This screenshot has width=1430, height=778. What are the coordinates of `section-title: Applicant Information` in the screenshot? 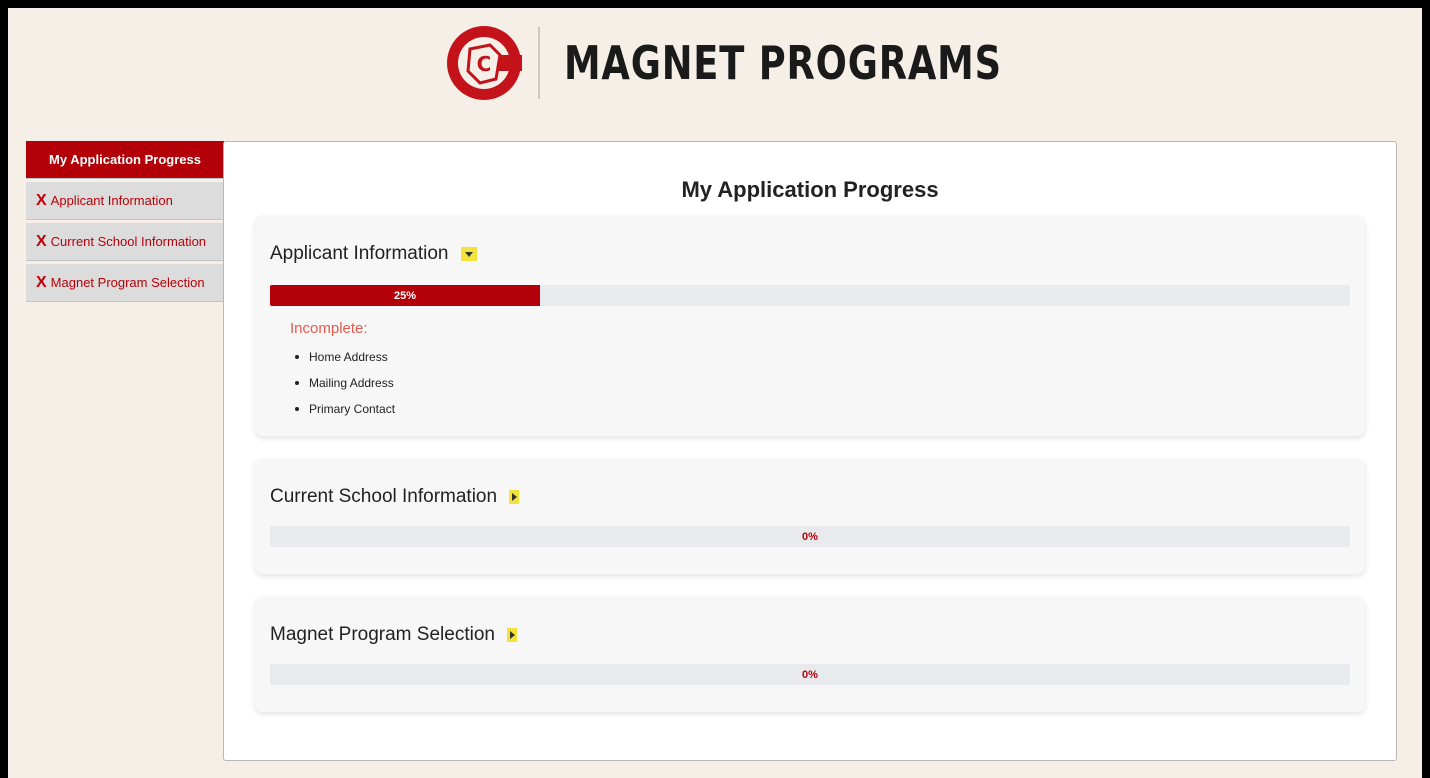 It's located at (359, 253).